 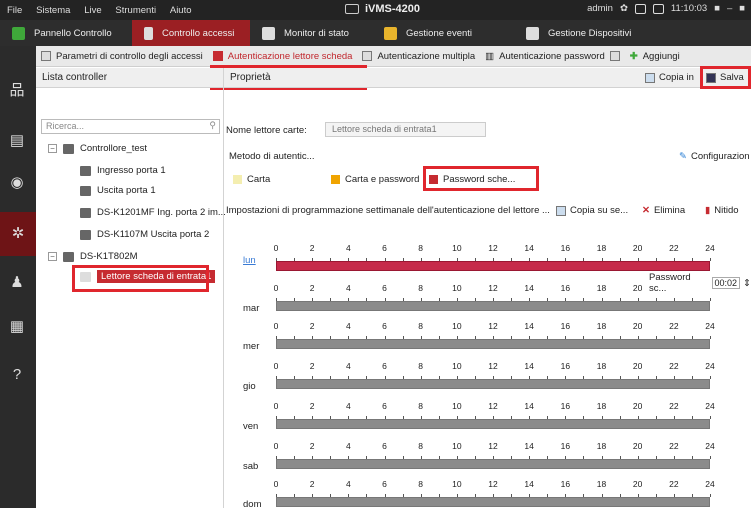 I want to click on tab-gestione-eventi: Gestione eventi, so click(x=443, y=33).